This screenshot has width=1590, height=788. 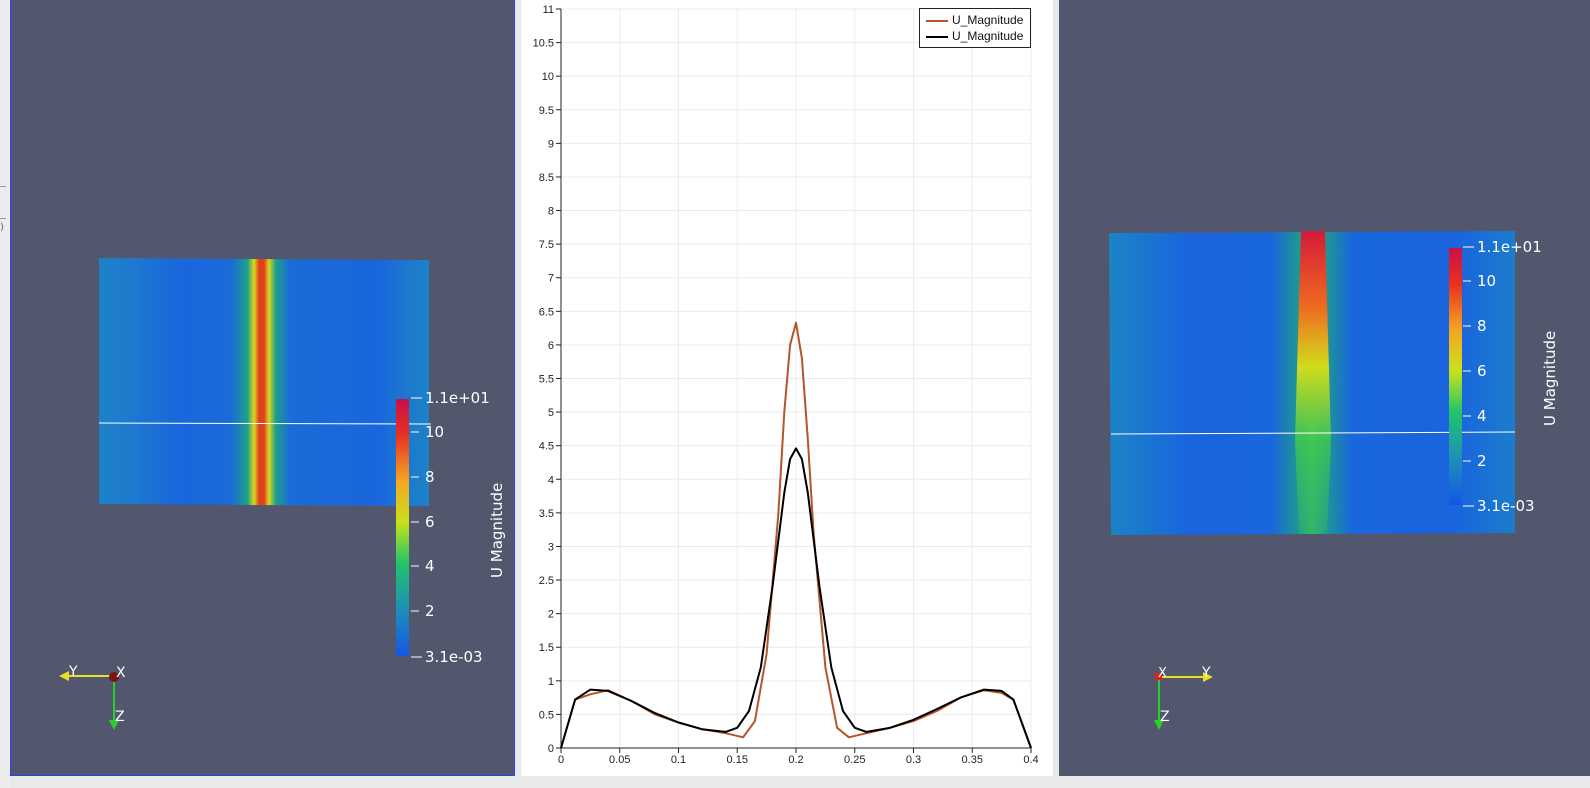 What do you see at coordinates (546, 581) in the screenshot?
I see `y-tick-label: 2.5` at bounding box center [546, 581].